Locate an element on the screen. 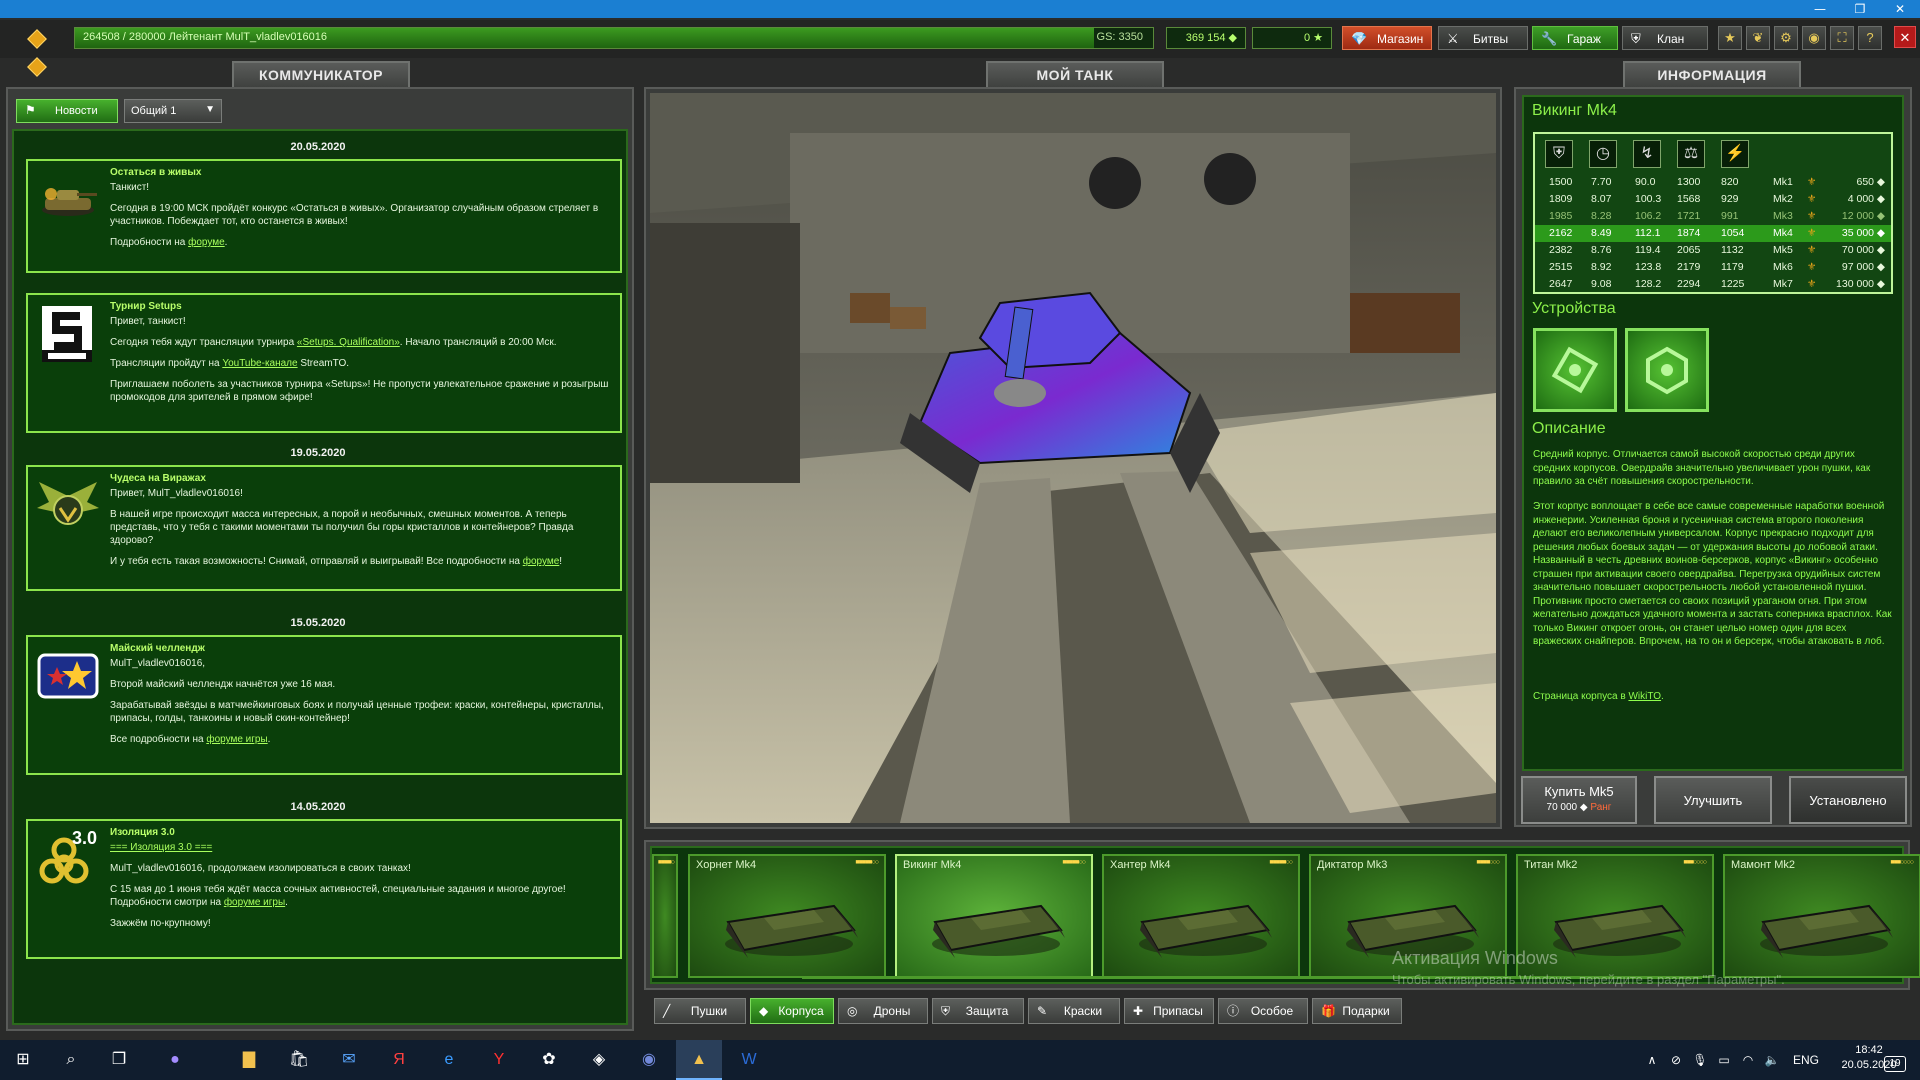  hull-card: Хантер Mk4 ■■■■■○○ is located at coordinates (1201, 916).